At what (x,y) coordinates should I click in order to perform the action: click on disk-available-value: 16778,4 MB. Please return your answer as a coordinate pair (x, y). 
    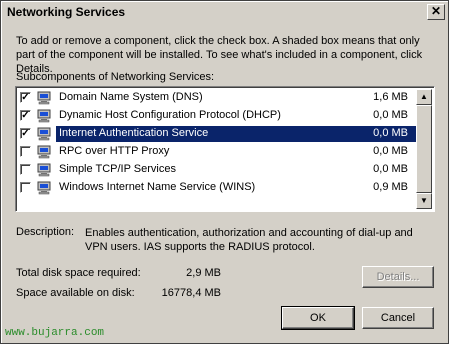
    Looking at the image, I should click on (191, 293).